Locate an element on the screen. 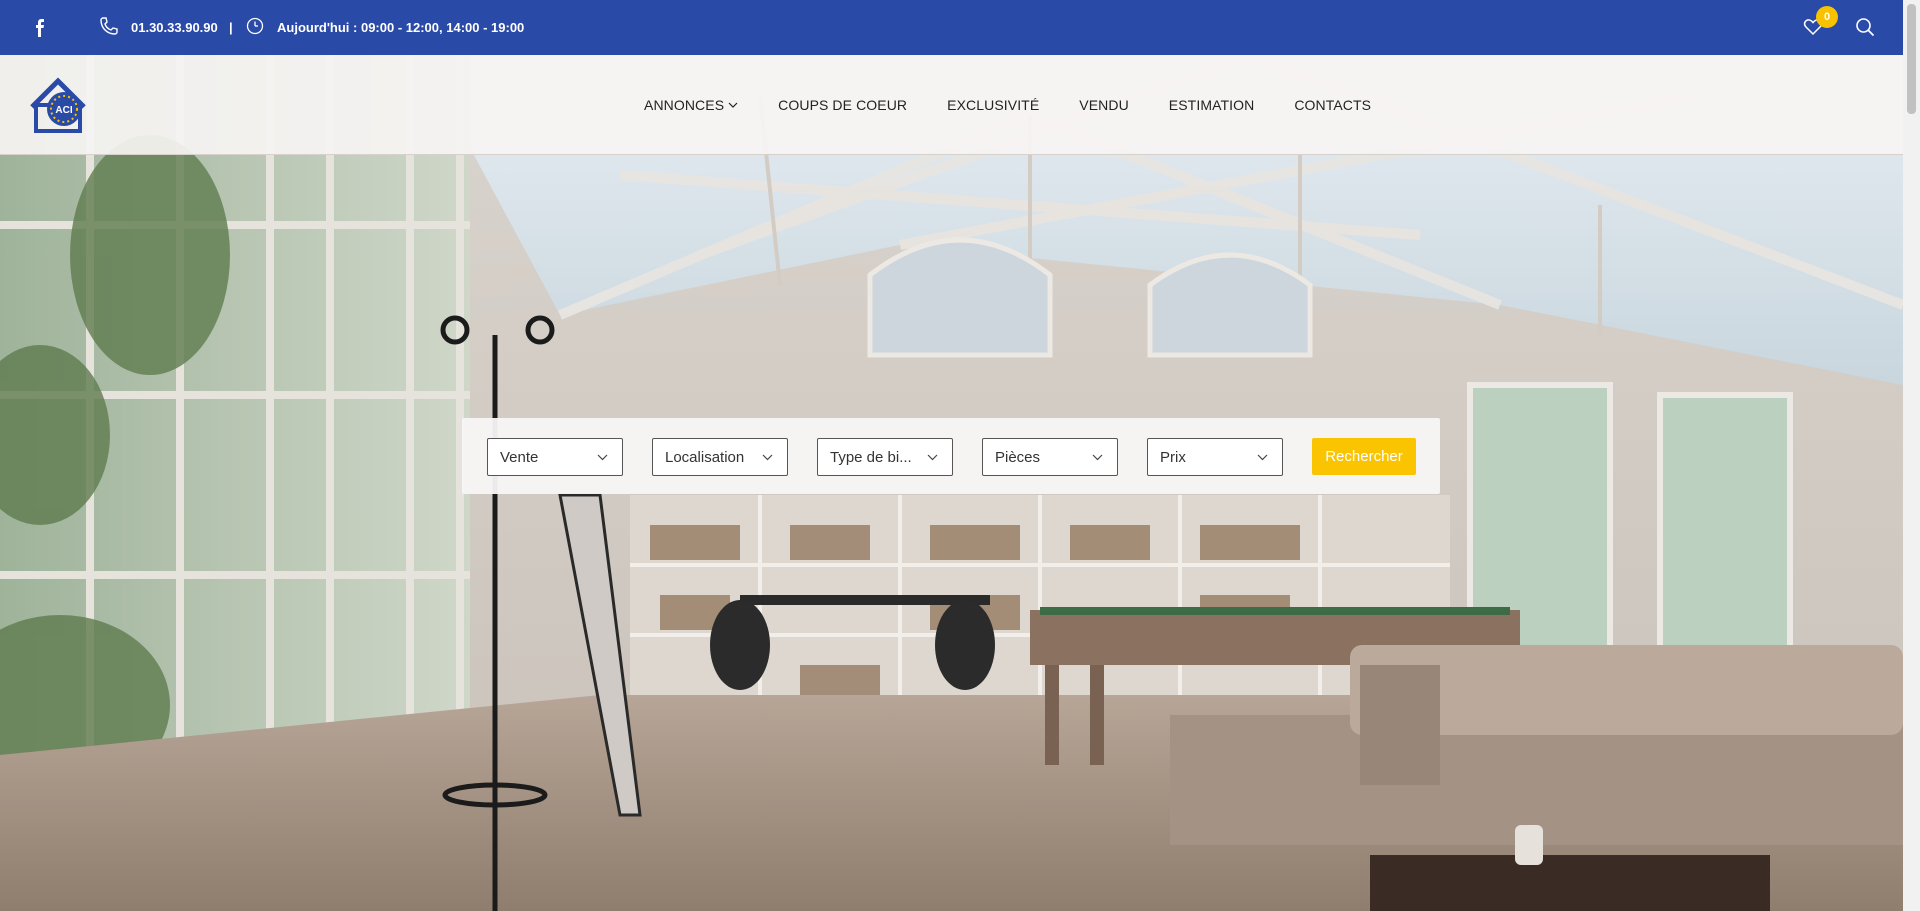 The width and height of the screenshot is (1920, 911). page-scrollbar is located at coordinates (1911, 455).